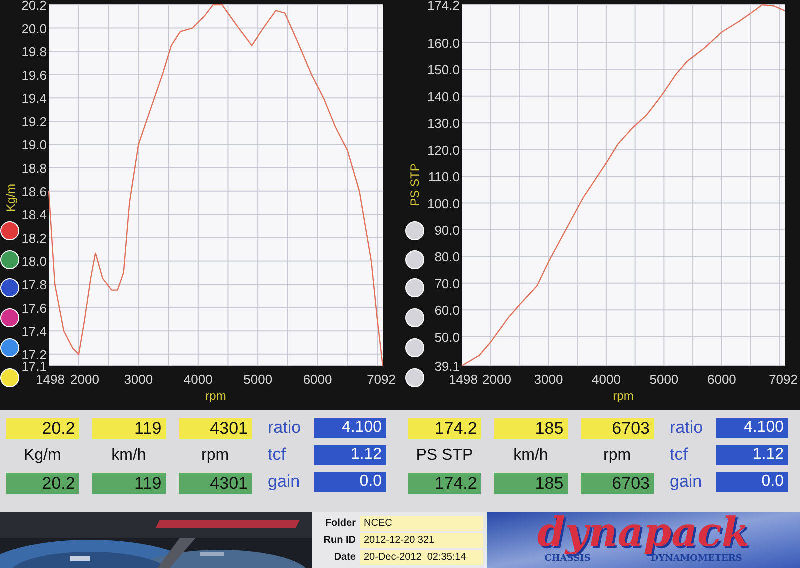  Describe the element at coordinates (421, 523) in the screenshot. I see `info-field: NCEC` at that location.